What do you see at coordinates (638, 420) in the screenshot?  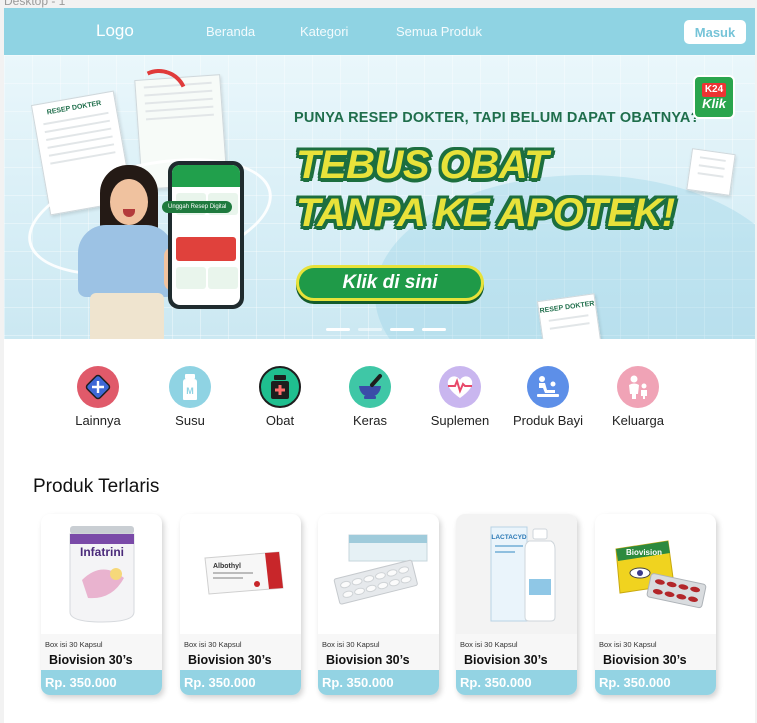 I see `category-label: Keluarga` at bounding box center [638, 420].